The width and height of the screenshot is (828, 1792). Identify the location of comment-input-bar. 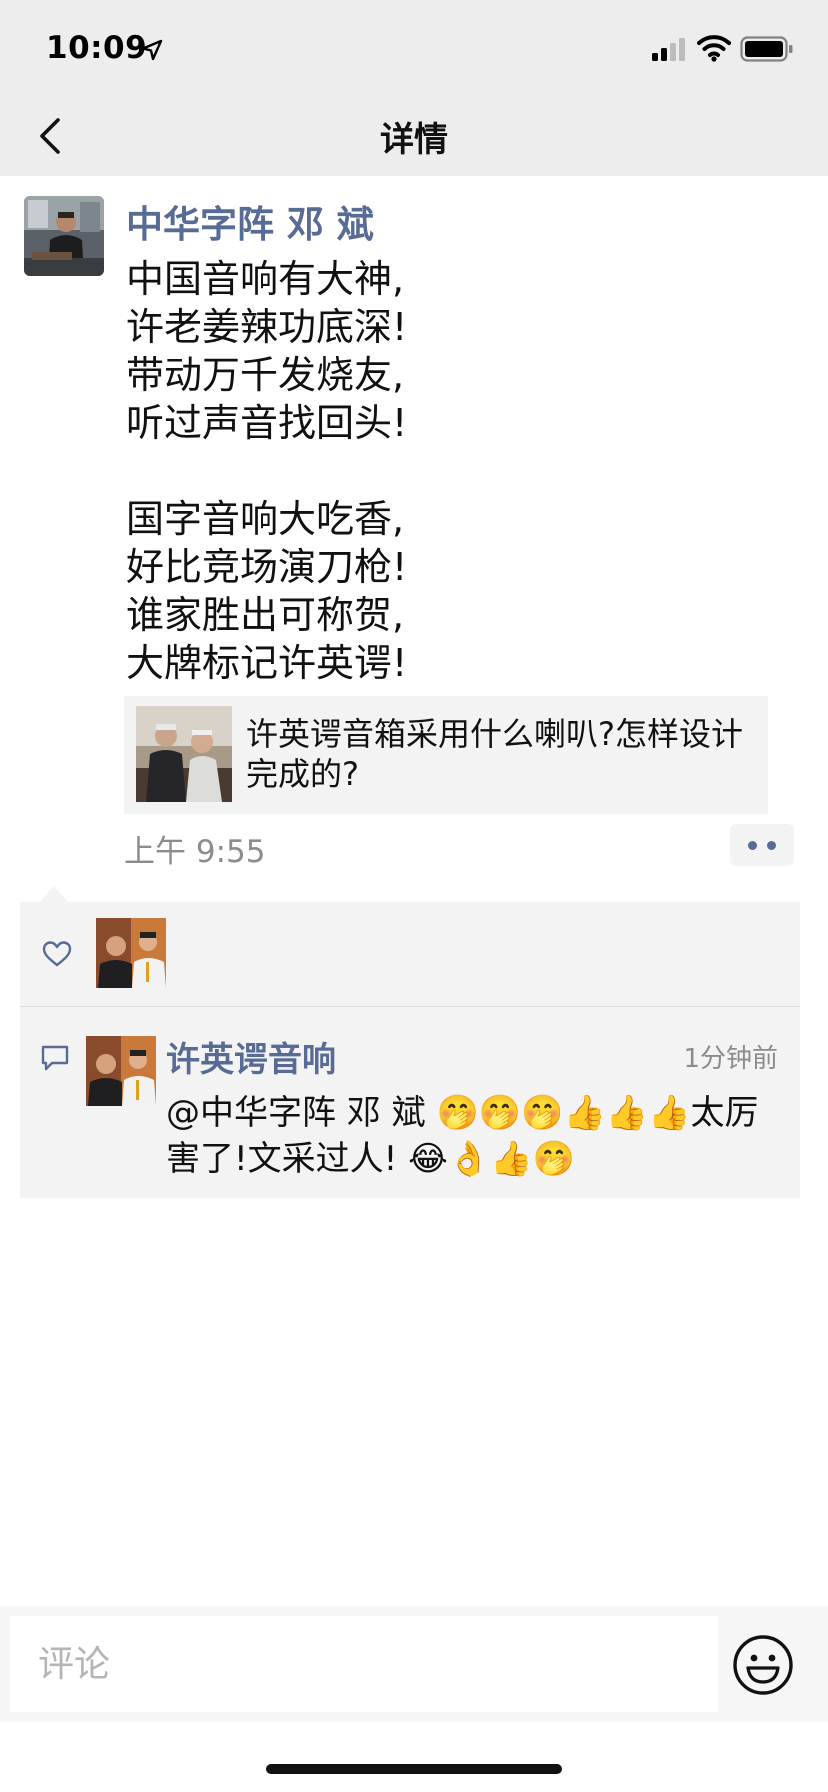
(414, 1664).